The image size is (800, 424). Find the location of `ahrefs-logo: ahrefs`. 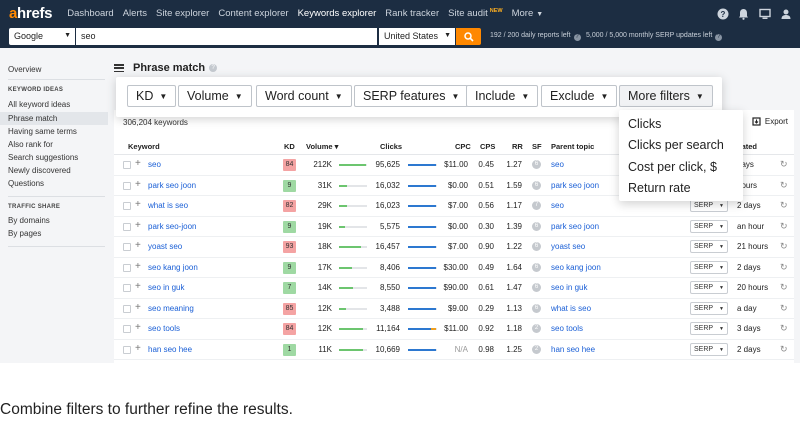

ahrefs-logo: ahrefs is located at coordinates (31, 13).